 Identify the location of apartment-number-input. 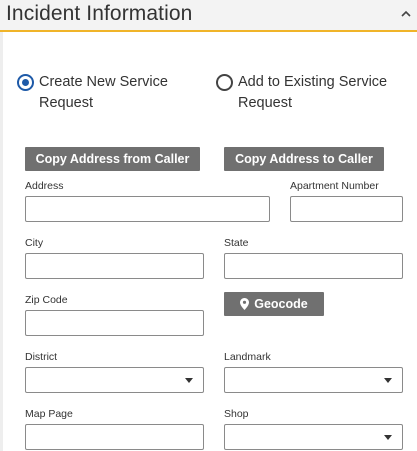
(346, 209).